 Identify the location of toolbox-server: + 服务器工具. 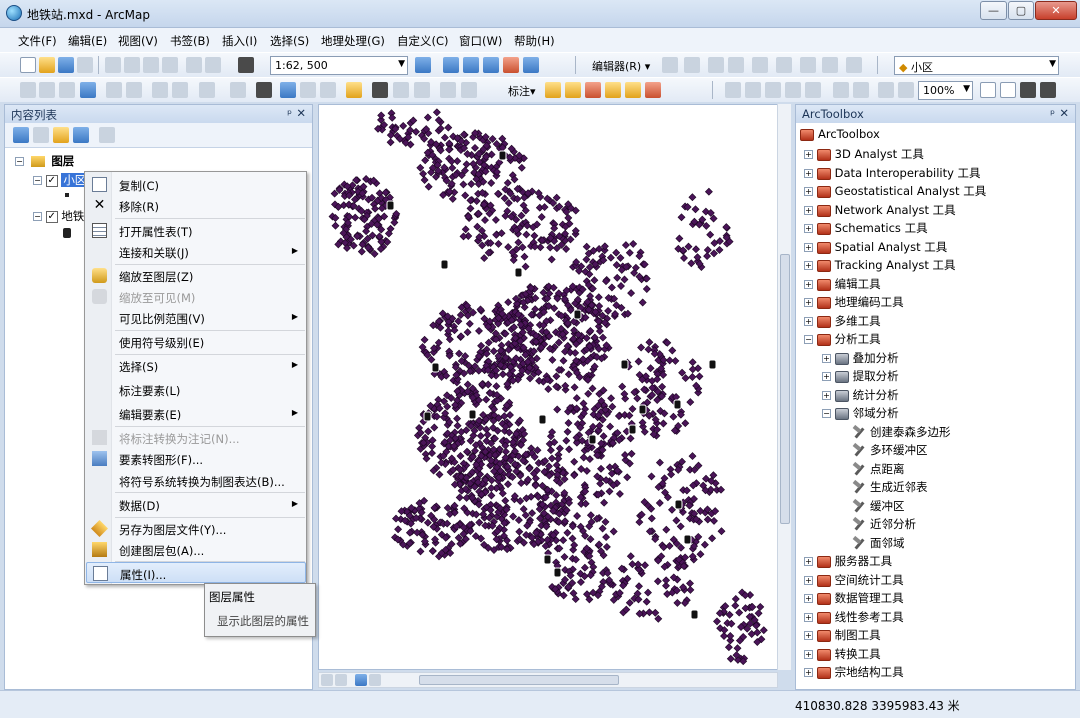
(848, 561).